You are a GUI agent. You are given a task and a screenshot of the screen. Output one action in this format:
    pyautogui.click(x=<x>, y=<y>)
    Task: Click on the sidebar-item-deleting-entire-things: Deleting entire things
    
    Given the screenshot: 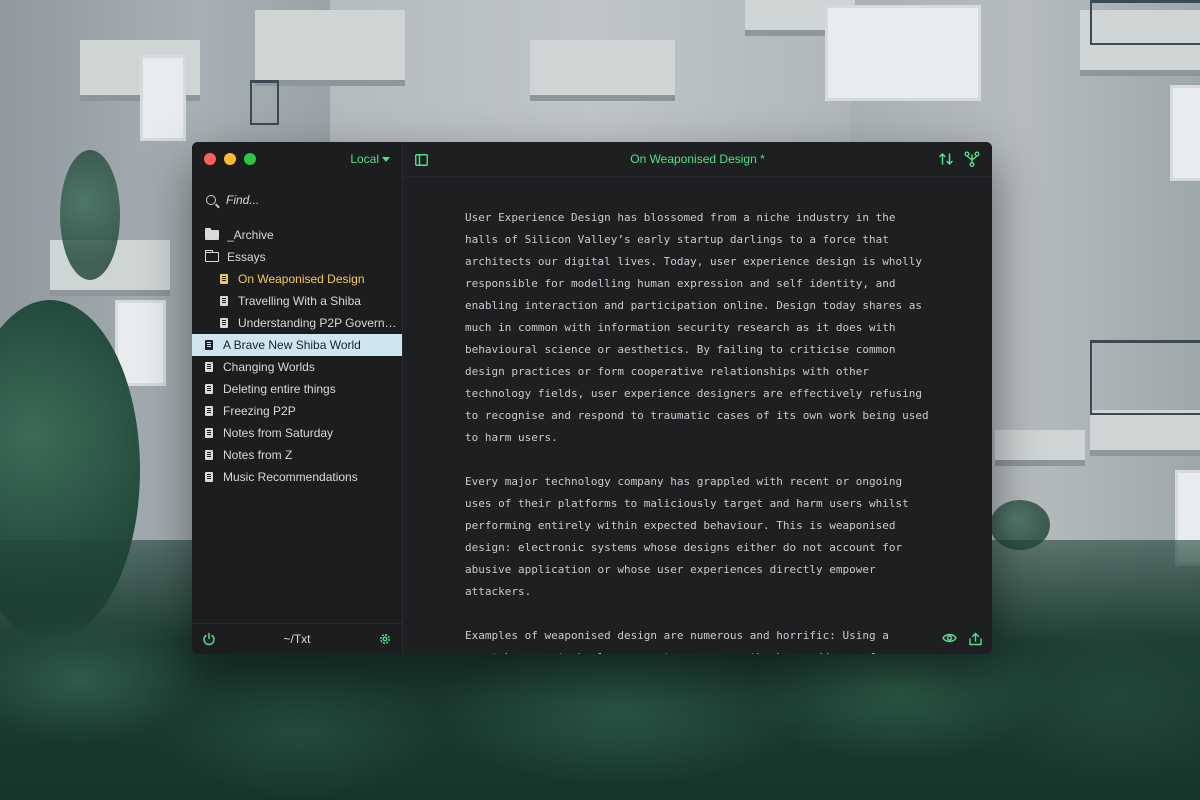 What is the action you would take?
    pyautogui.click(x=297, y=389)
    